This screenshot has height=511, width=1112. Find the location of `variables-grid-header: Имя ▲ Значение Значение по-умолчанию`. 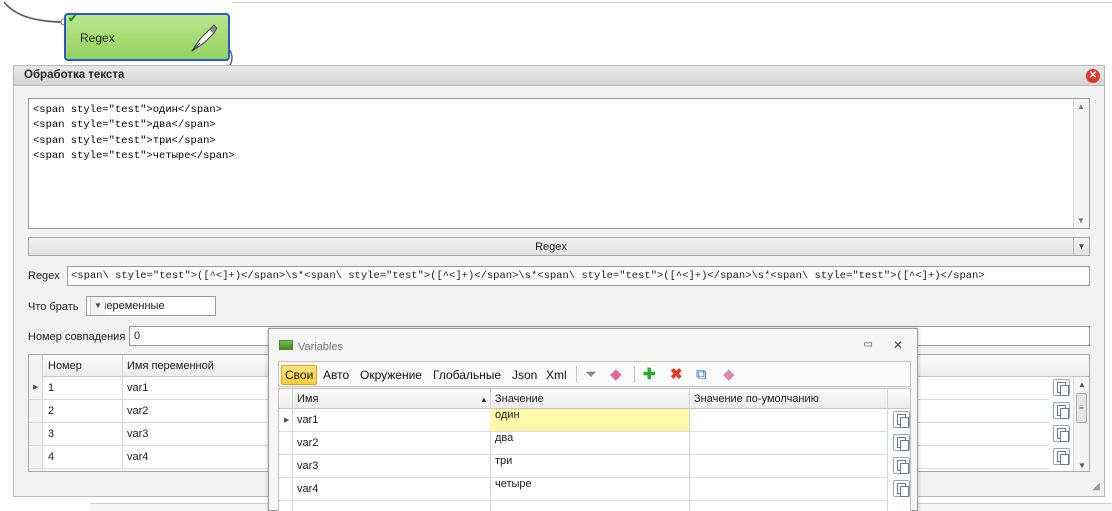

variables-grid-header: Имя ▲ Значение Значение по-умолчанию is located at coordinates (594, 399).